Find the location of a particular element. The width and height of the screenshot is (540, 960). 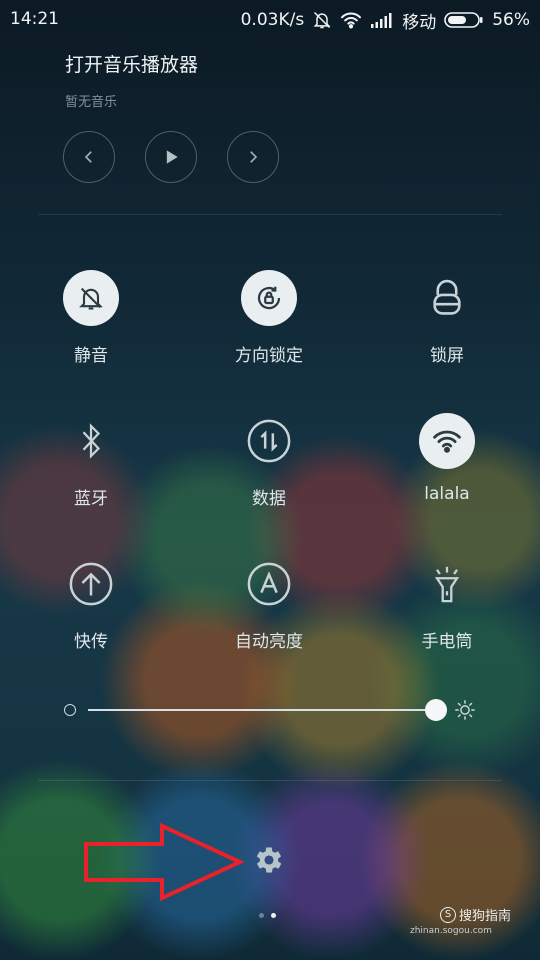

toggle-label: 快传 is located at coordinates (91, 642).